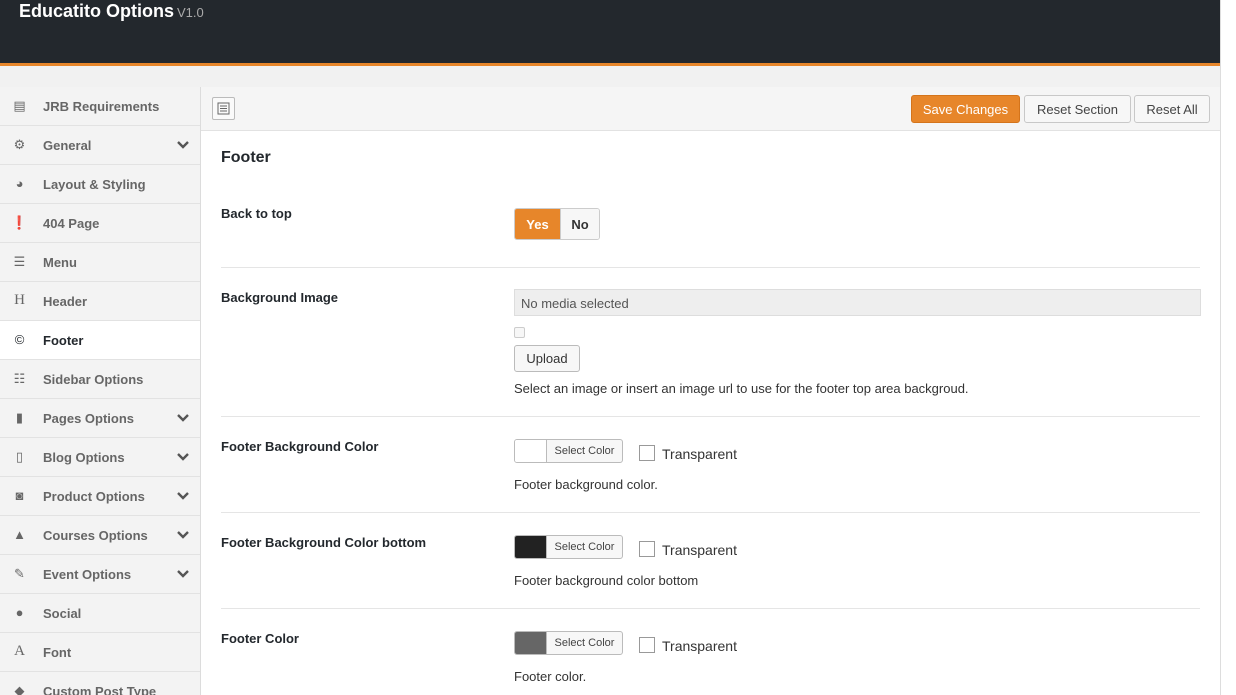  I want to click on sidebar-item-label: Product Options, so click(94, 496).